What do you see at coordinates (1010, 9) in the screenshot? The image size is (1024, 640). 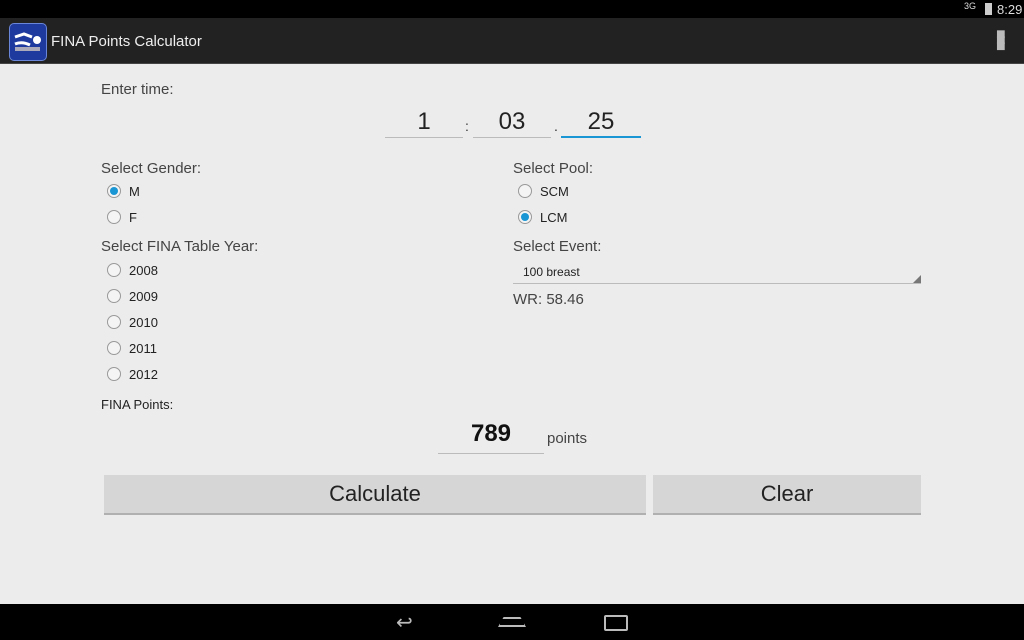 I see `clock: 8:29` at bounding box center [1010, 9].